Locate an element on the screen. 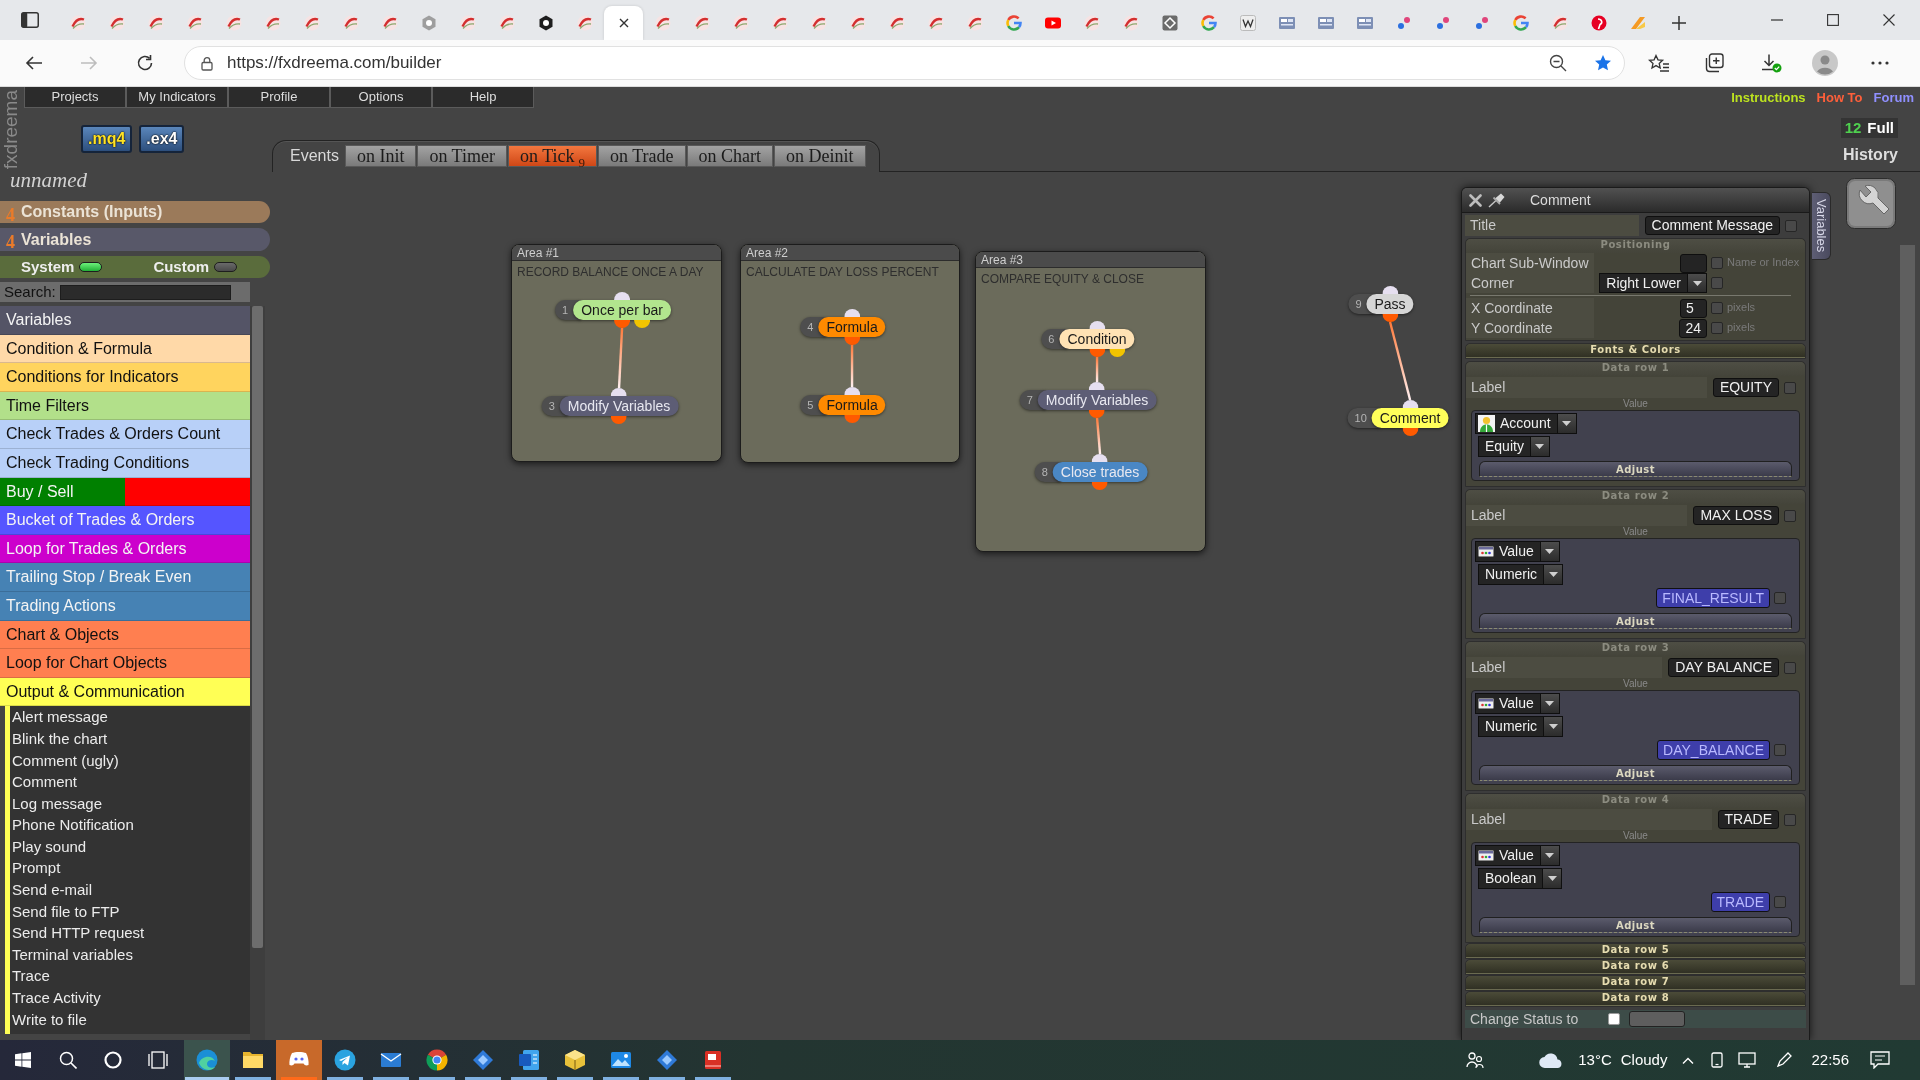  clock: 22:56 is located at coordinates (1830, 1060).